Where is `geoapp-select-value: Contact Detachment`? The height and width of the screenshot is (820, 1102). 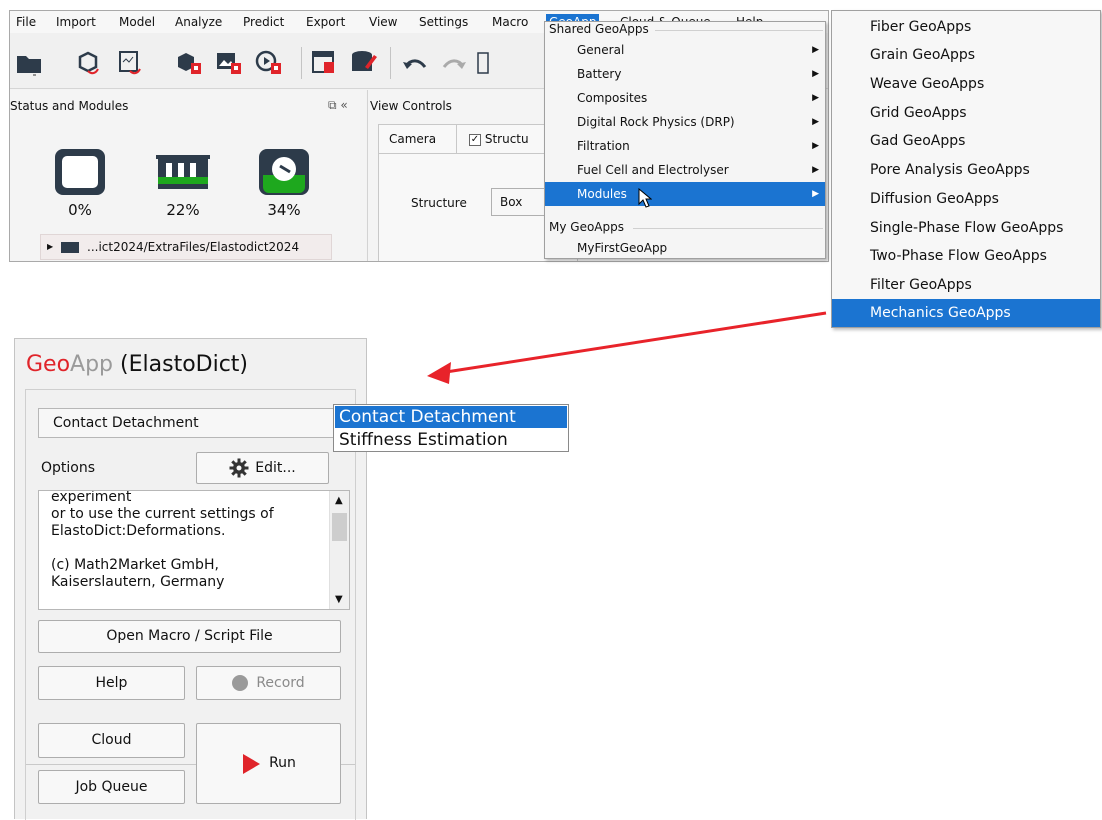 geoapp-select-value: Contact Detachment is located at coordinates (126, 423).